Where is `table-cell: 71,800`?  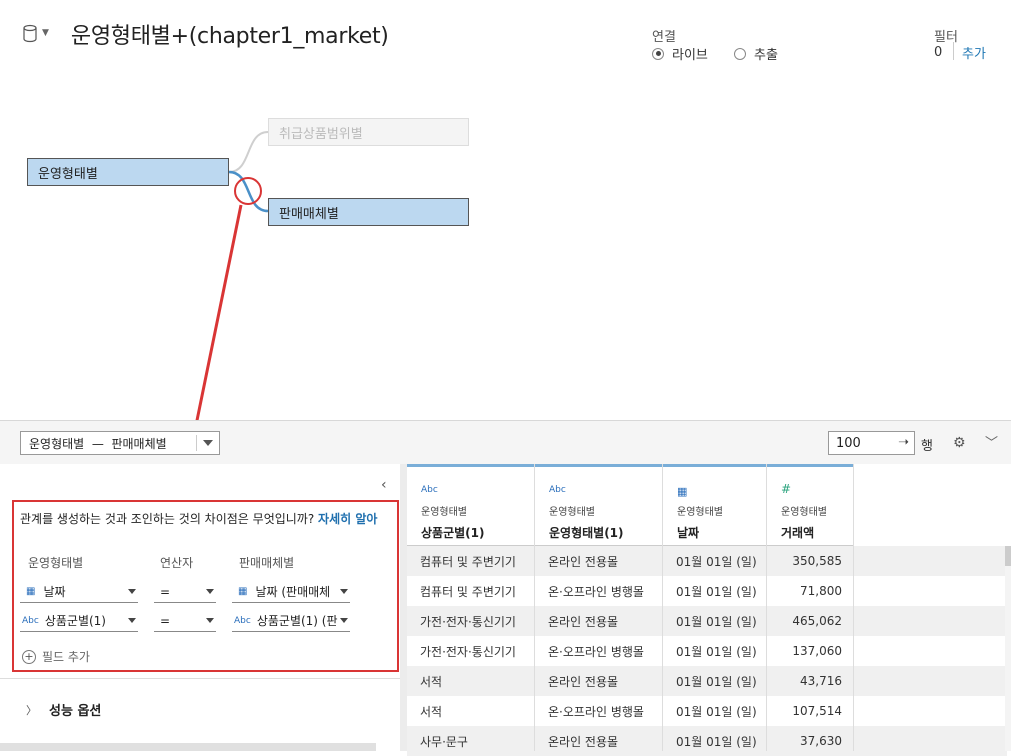 table-cell: 71,800 is located at coordinates (821, 591).